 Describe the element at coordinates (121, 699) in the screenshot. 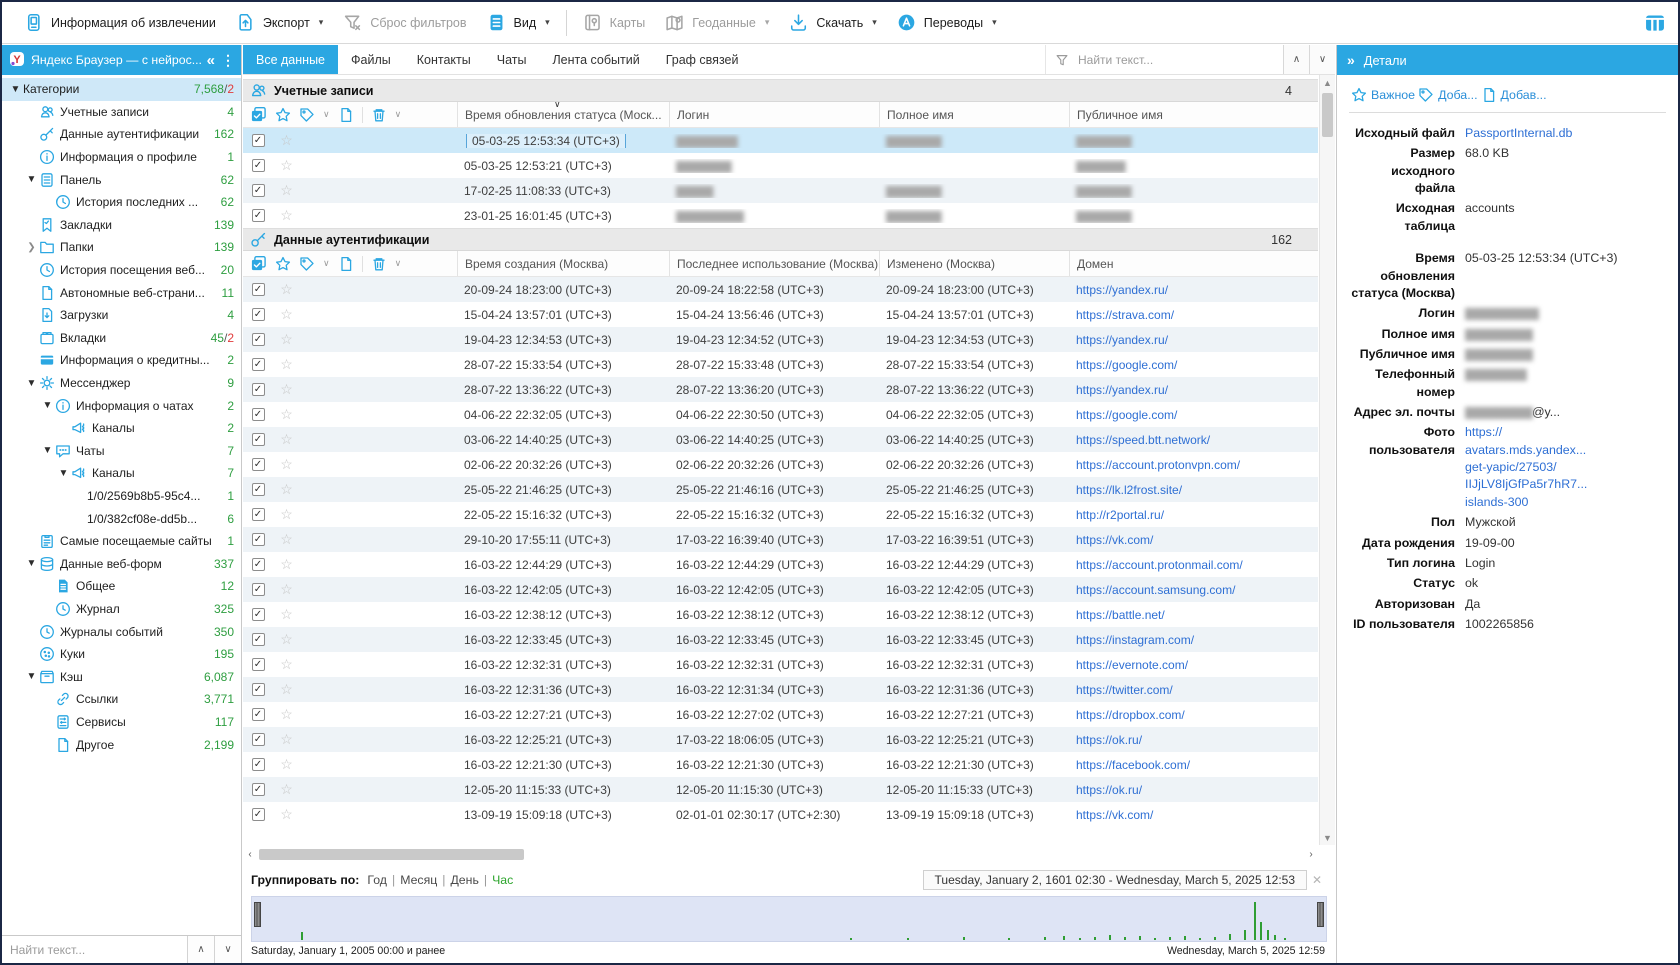

I see `tree-item-ссылки: Ссылки 3,771` at that location.